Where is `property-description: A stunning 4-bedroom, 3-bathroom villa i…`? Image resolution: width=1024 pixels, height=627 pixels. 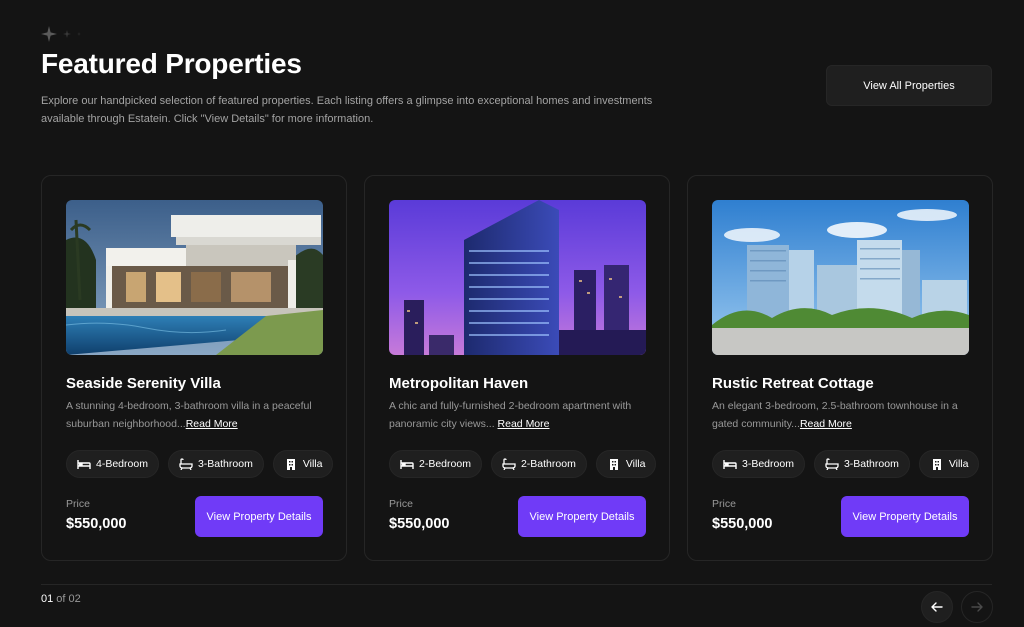
property-description: A stunning 4-bedroom, 3-bathroom villa i… is located at coordinates (197, 415).